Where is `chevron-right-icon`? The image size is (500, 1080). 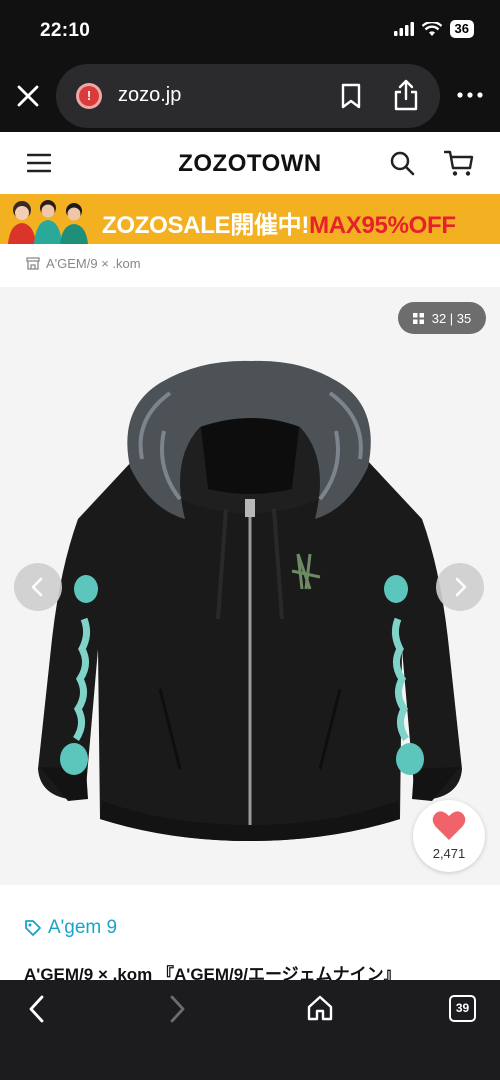 chevron-right-icon is located at coordinates (461, 587).